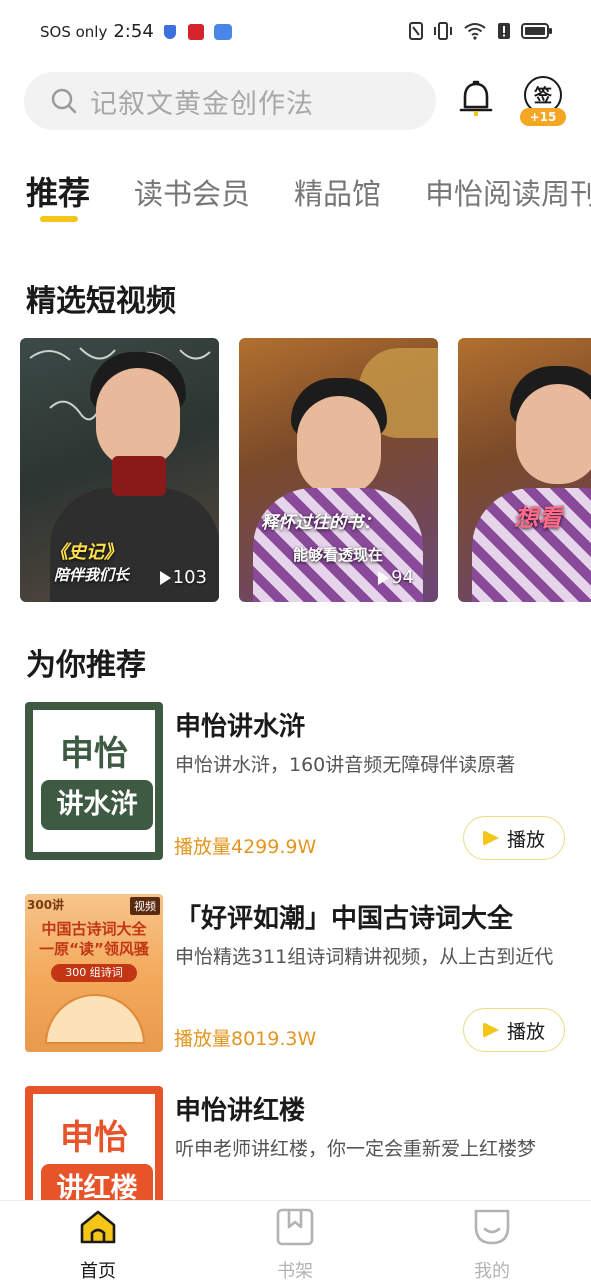  Describe the element at coordinates (240, 1111) in the screenshot. I see `course-title: 申怡讲红楼` at that location.